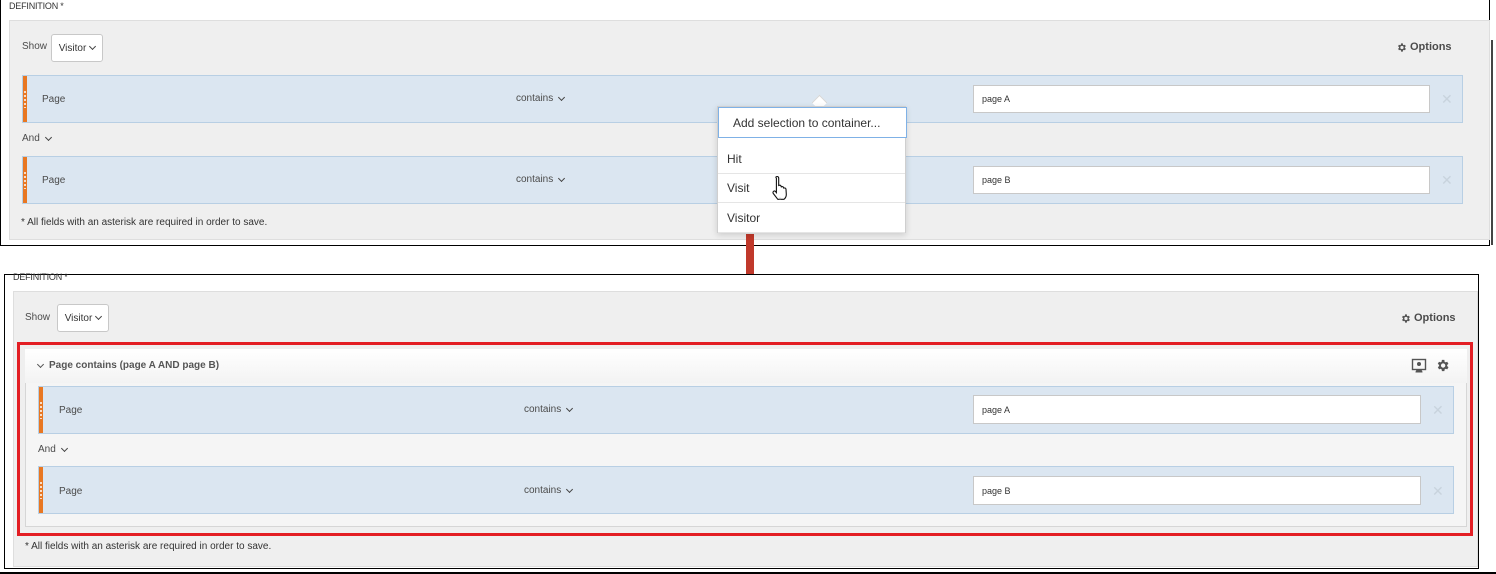 This screenshot has height=574, width=1496. I want to click on conjunction-select: And, so click(37, 138).